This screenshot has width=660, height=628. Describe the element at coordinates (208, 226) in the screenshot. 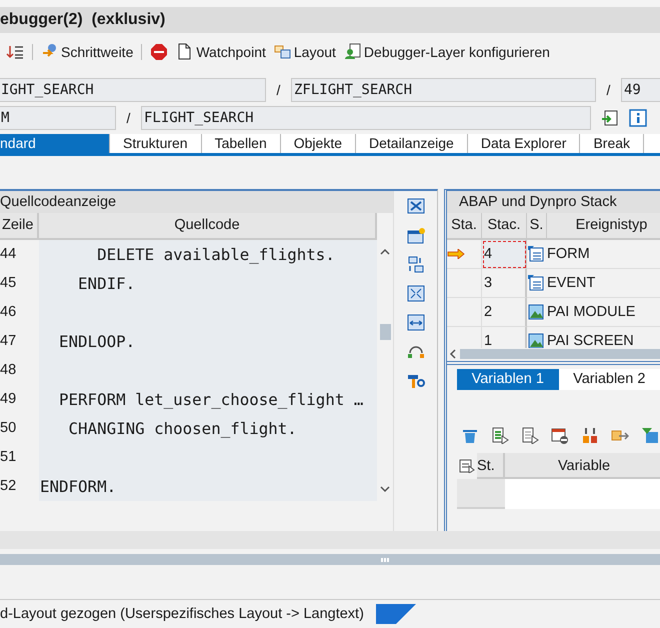

I see `column-header: Quellcode` at that location.